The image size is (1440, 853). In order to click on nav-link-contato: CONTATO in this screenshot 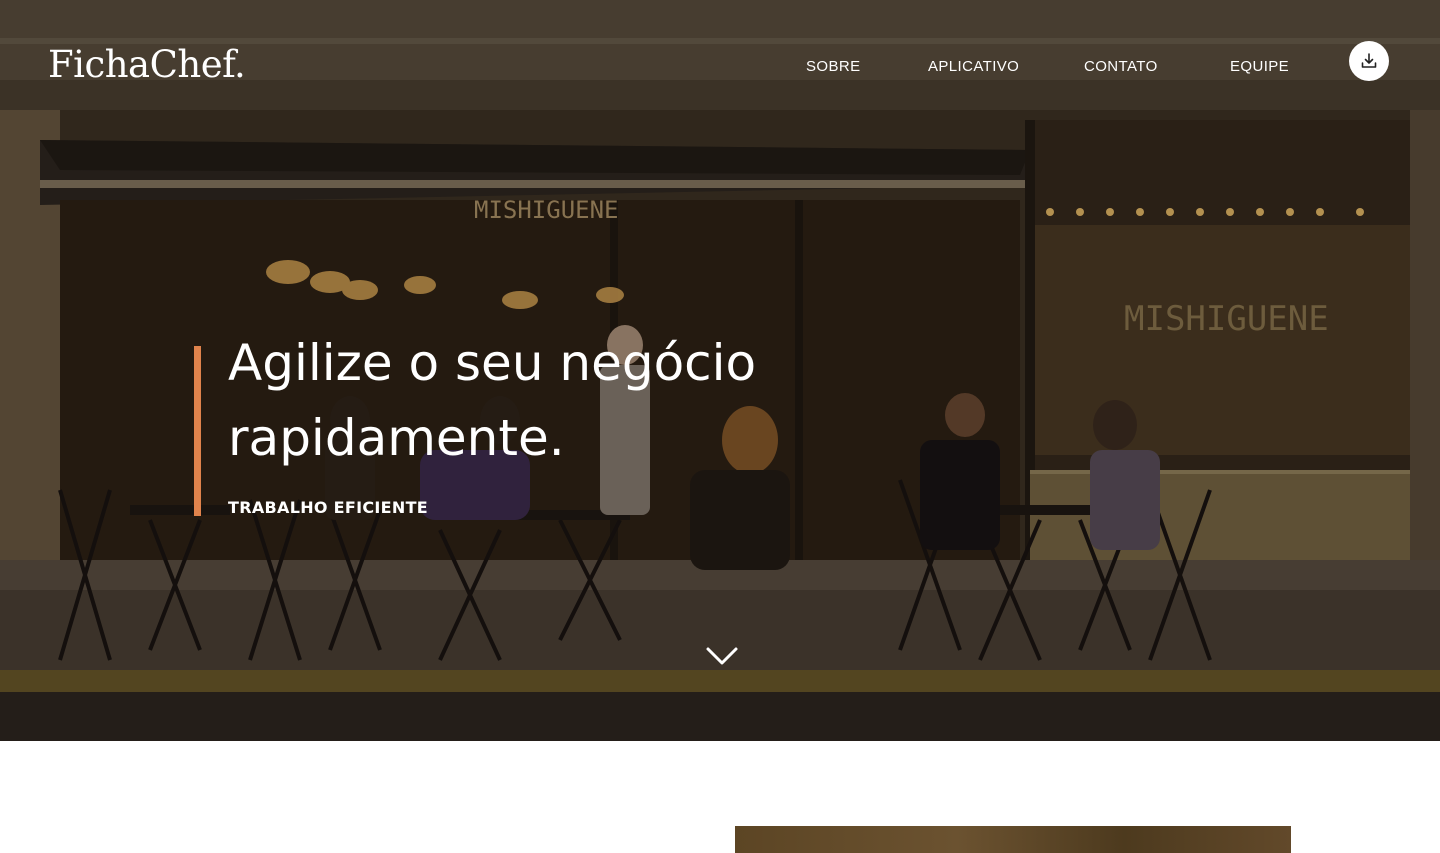, I will do `click(1121, 67)`.